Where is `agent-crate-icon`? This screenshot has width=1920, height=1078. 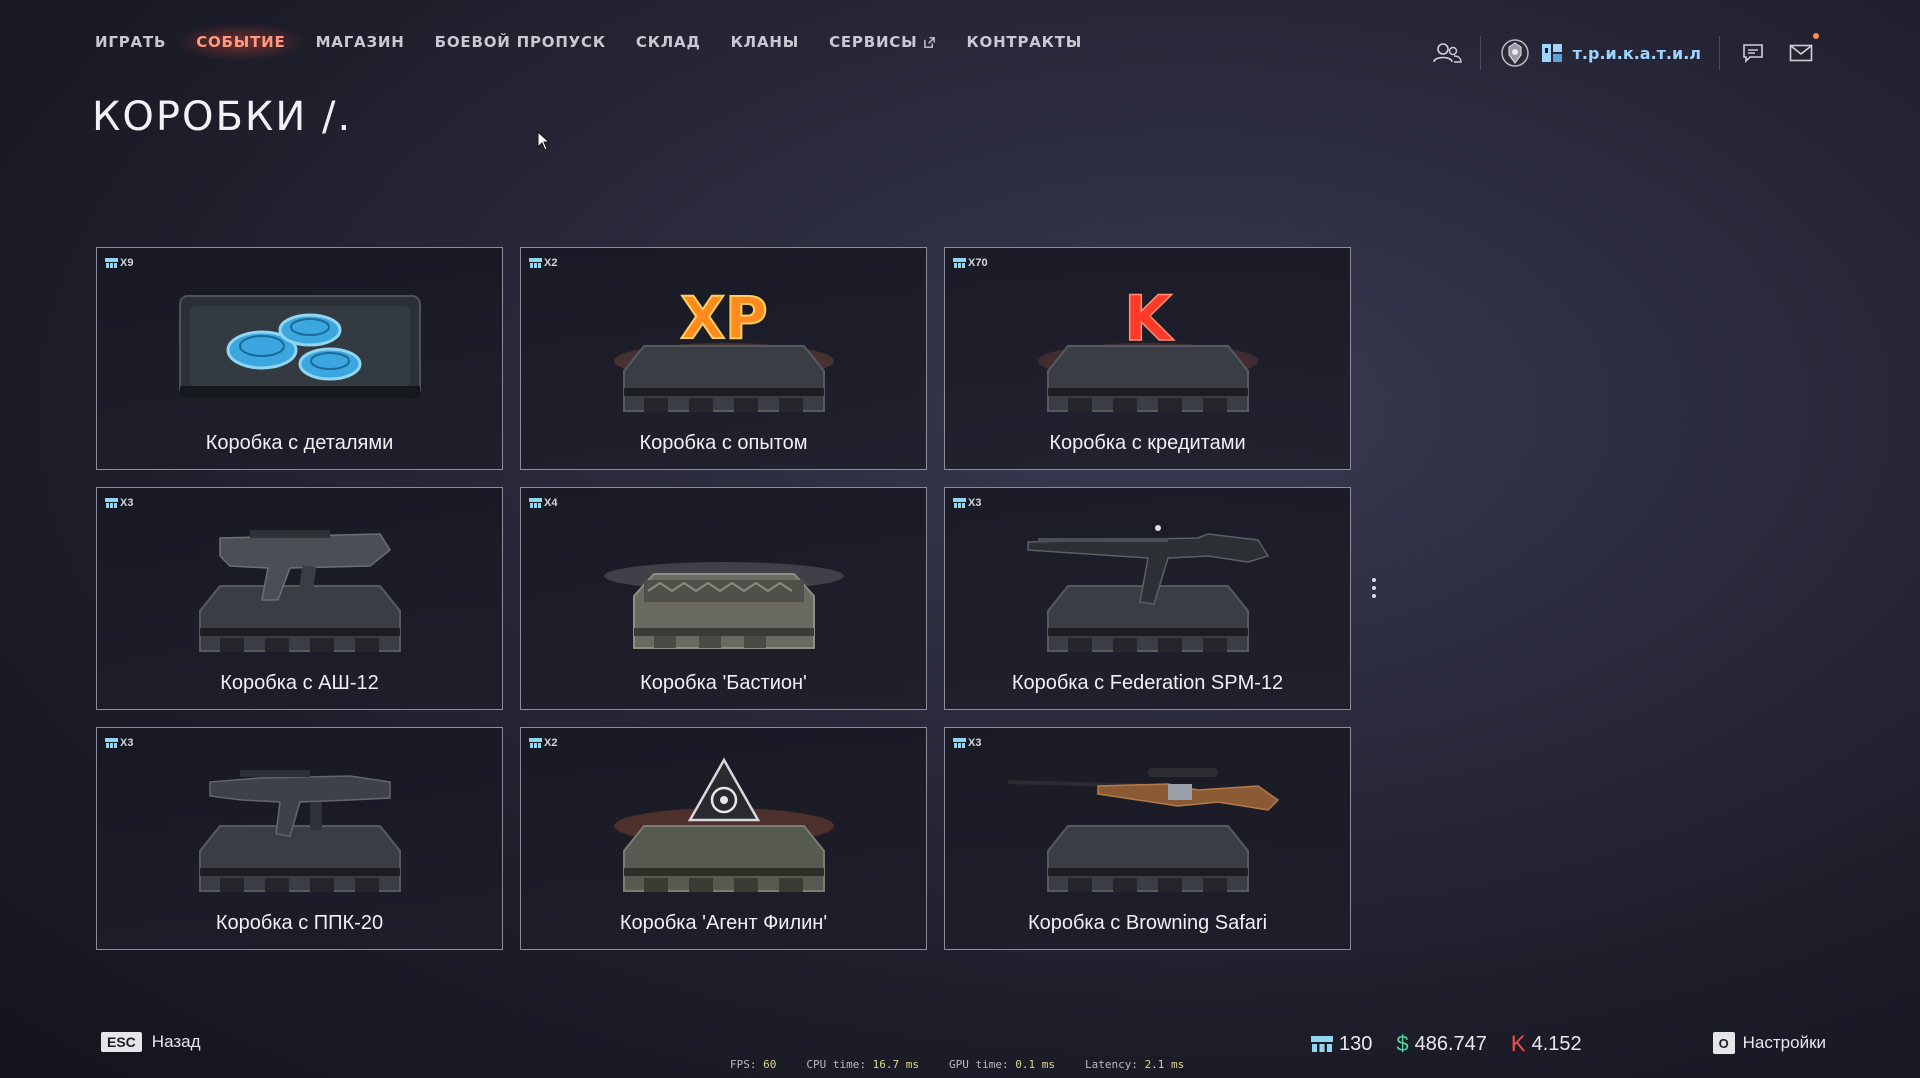 agent-crate-icon is located at coordinates (723, 824).